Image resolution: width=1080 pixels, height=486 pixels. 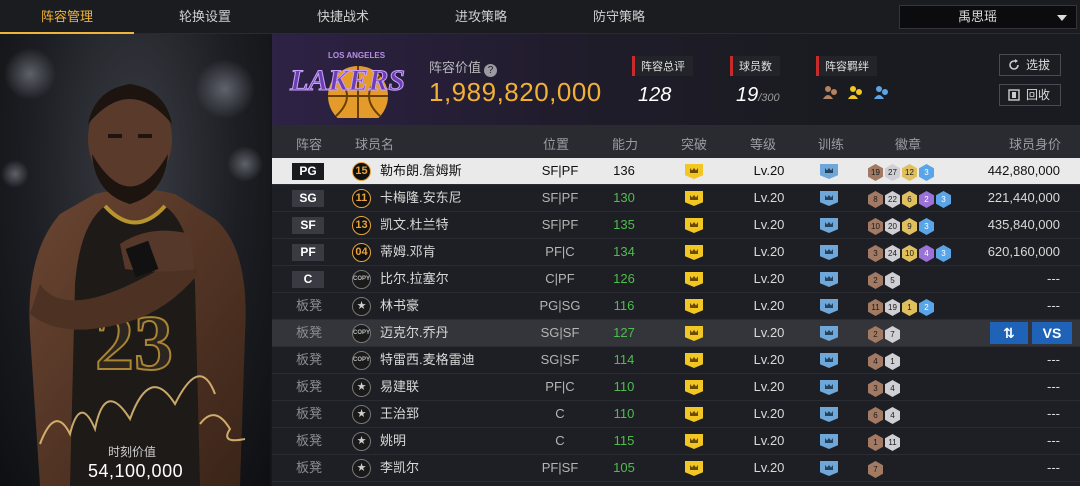 What do you see at coordinates (875, 415) in the screenshot?
I see `badge-bronze-icon: 6` at bounding box center [875, 415].